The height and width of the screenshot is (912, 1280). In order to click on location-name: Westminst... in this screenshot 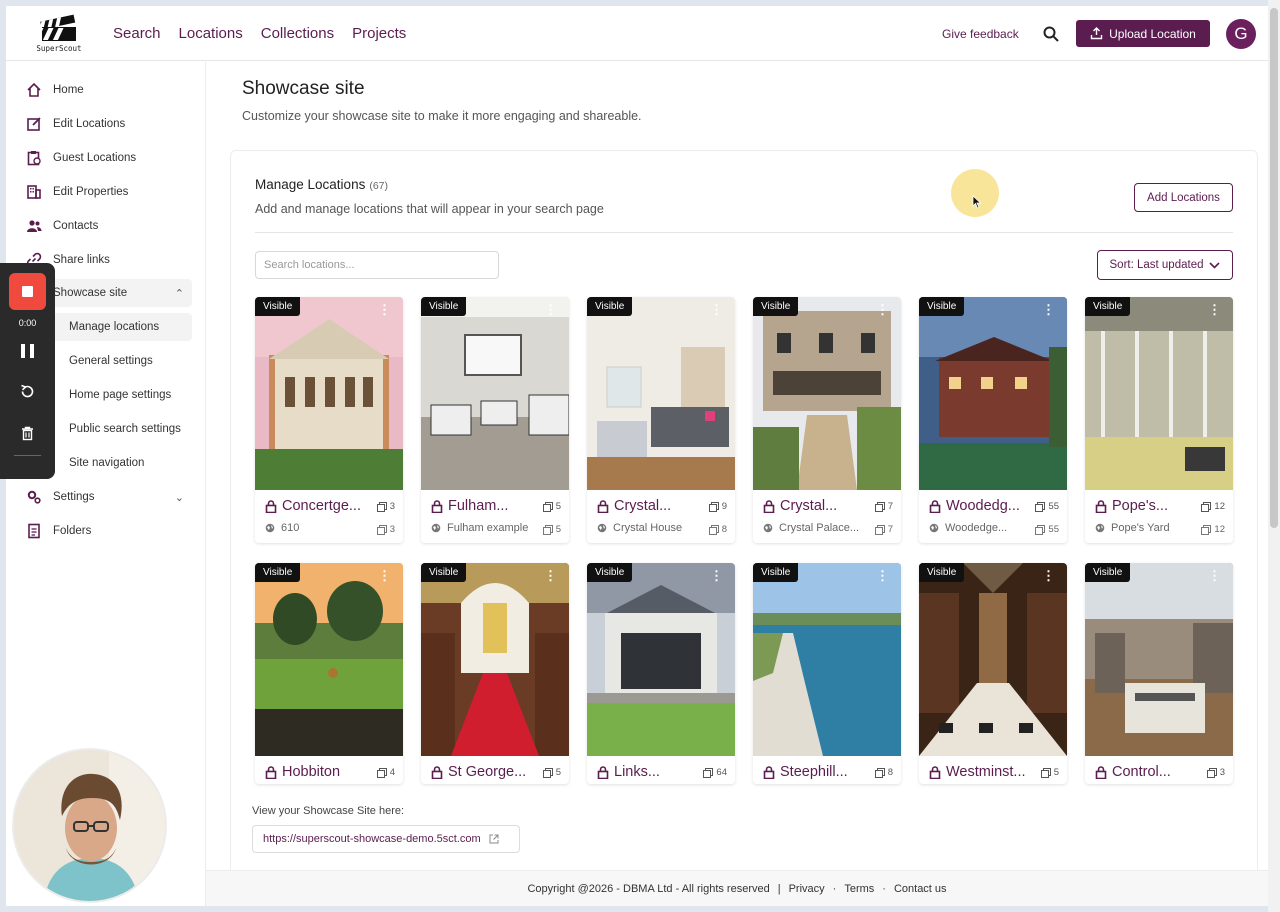, I will do `click(977, 772)`.